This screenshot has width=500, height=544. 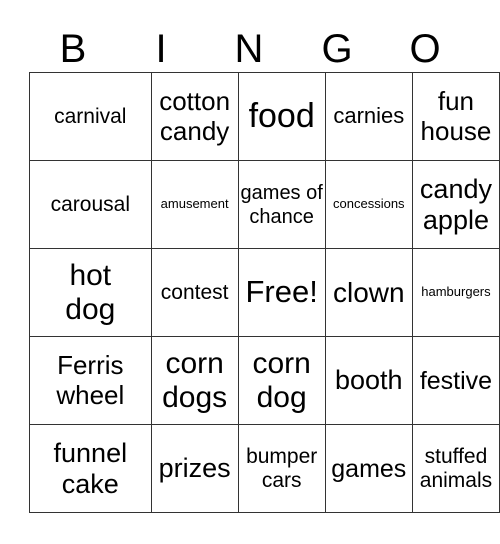 What do you see at coordinates (368, 116) in the screenshot?
I see `bingo-cell: carnies` at bounding box center [368, 116].